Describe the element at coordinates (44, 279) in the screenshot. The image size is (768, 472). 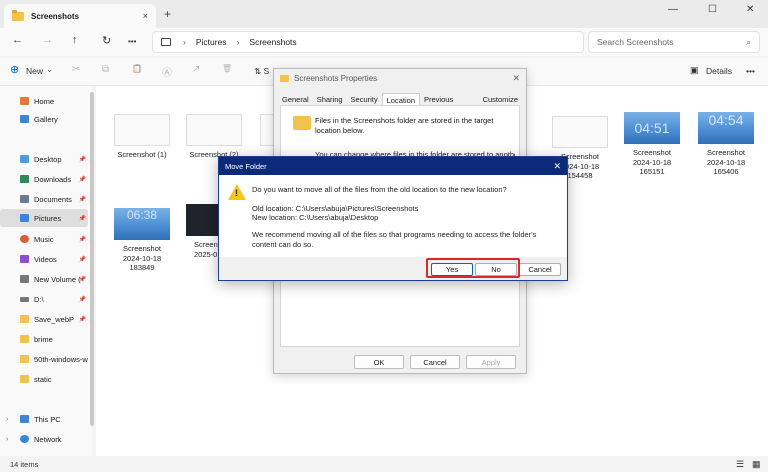
I see `sidebar-item-new-volume: New Volume ( 📌` at that location.